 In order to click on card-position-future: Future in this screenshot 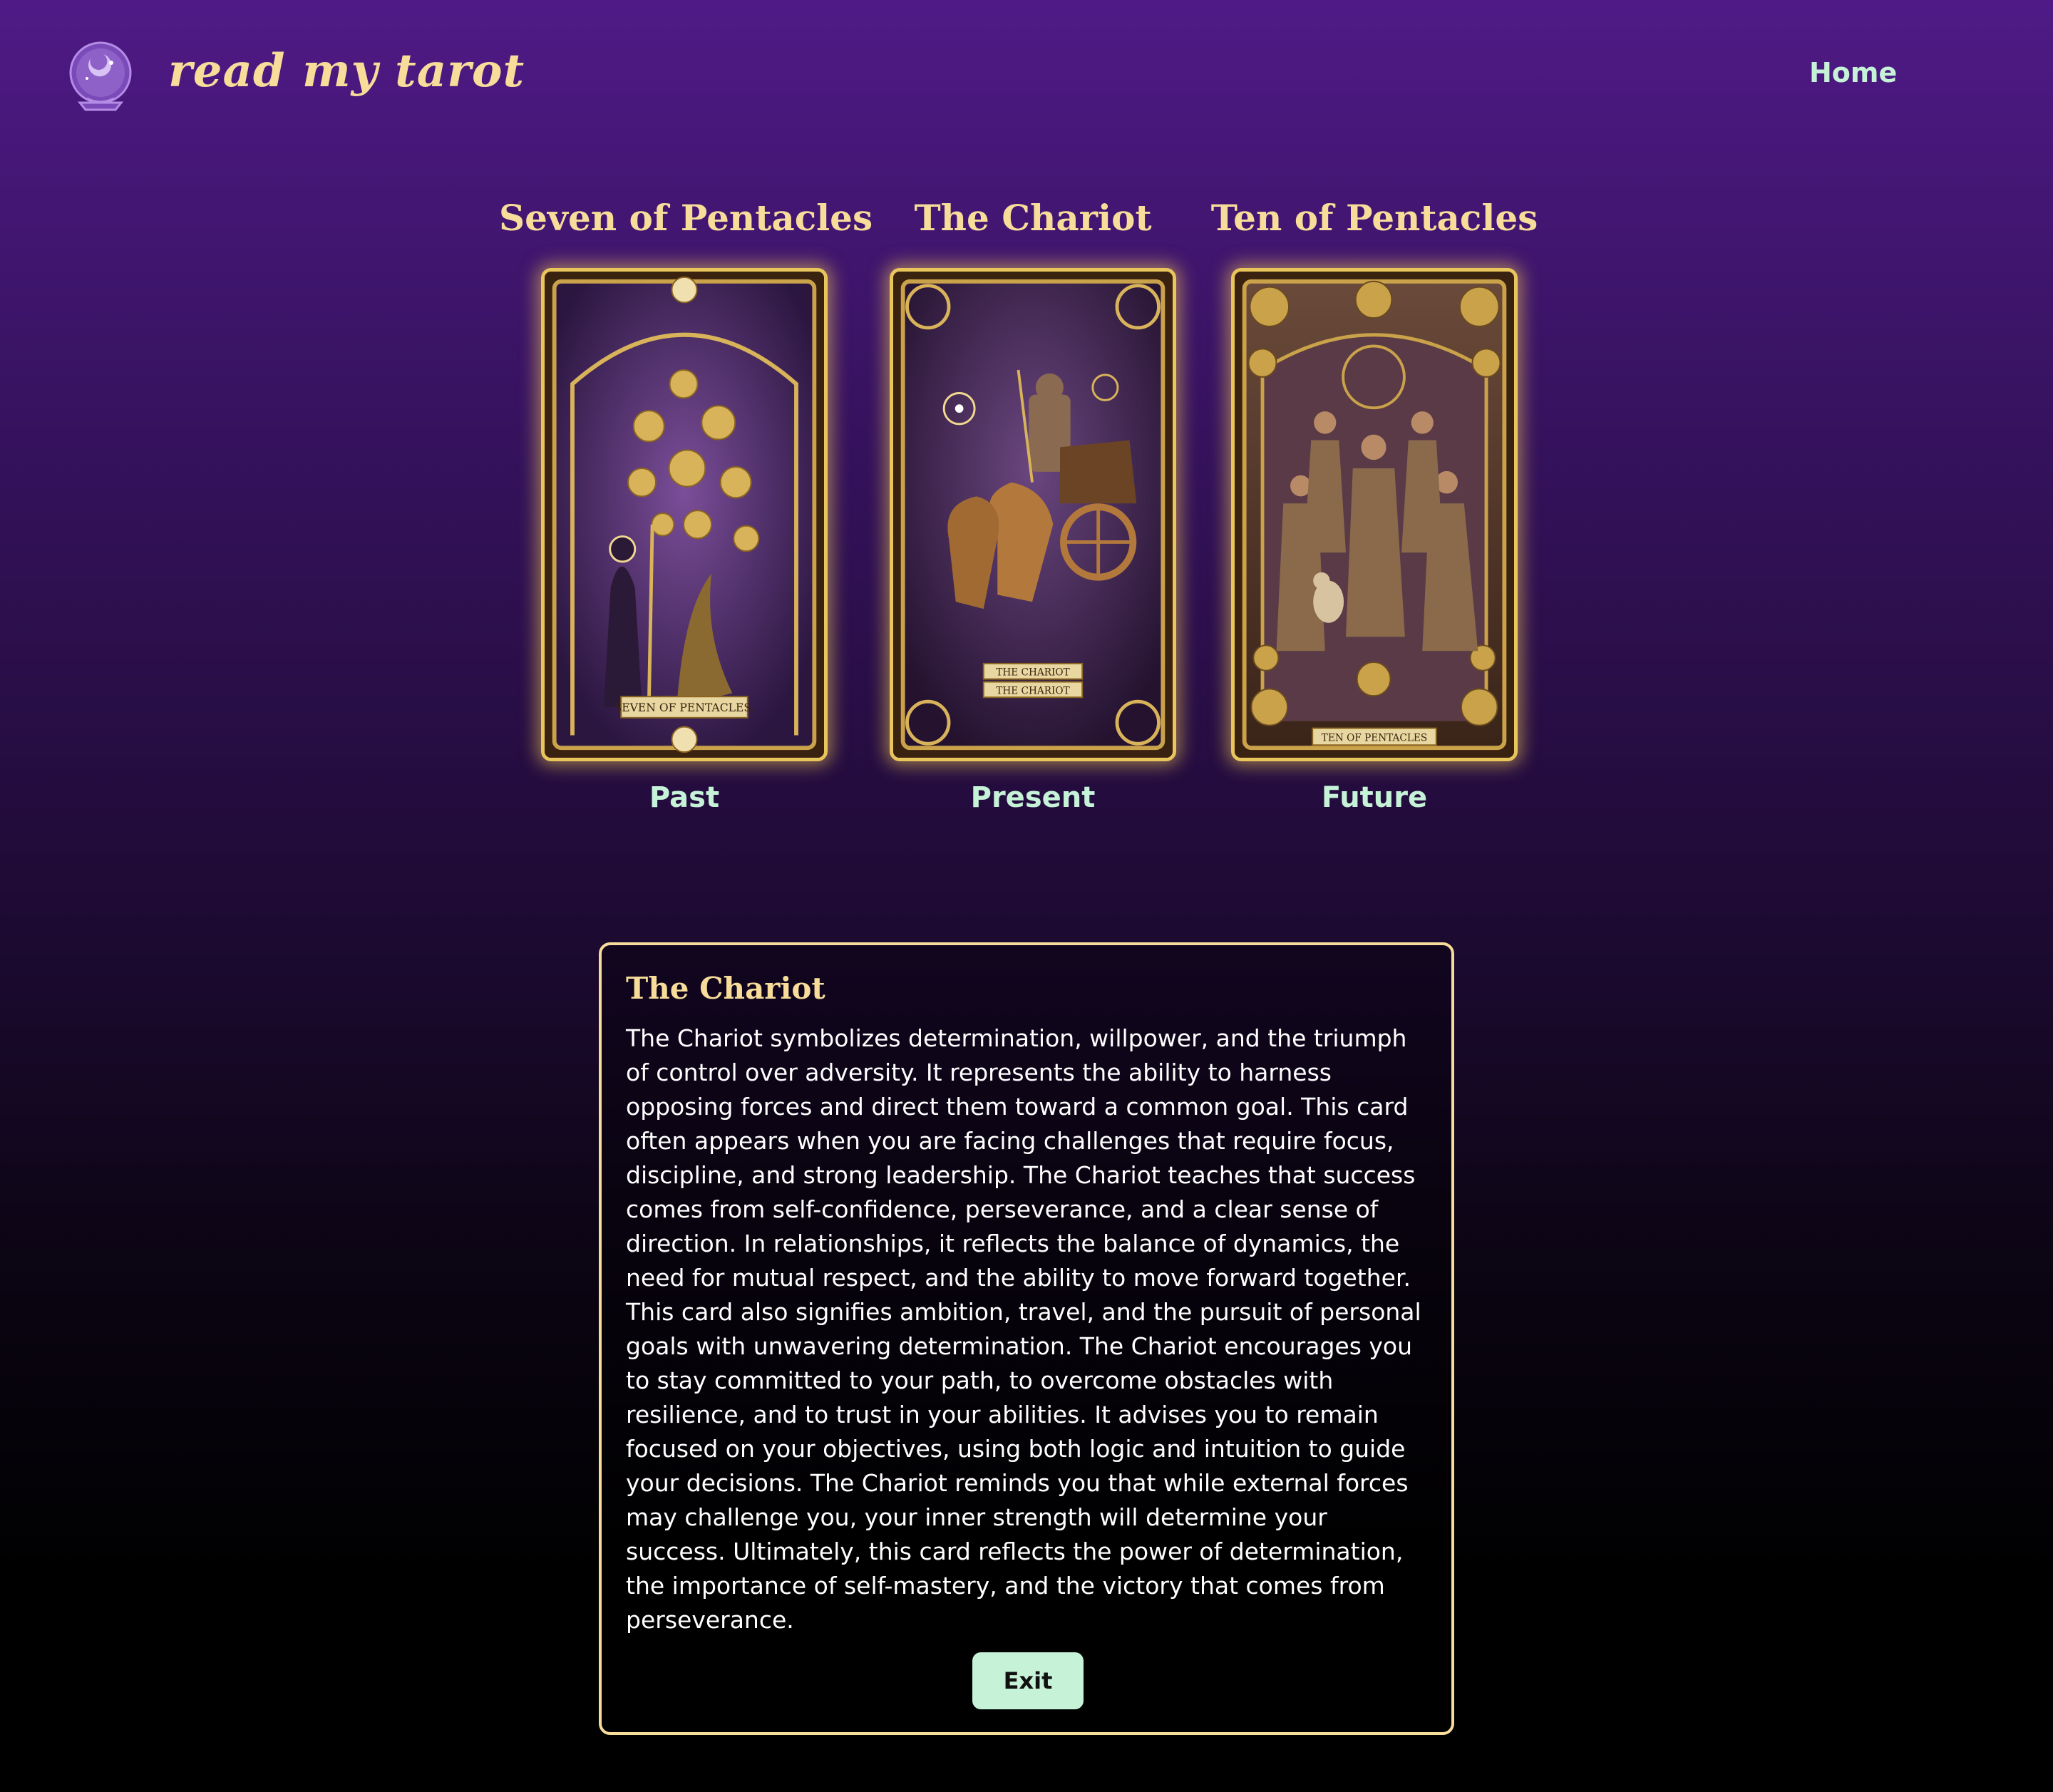, I will do `click(1374, 798)`.